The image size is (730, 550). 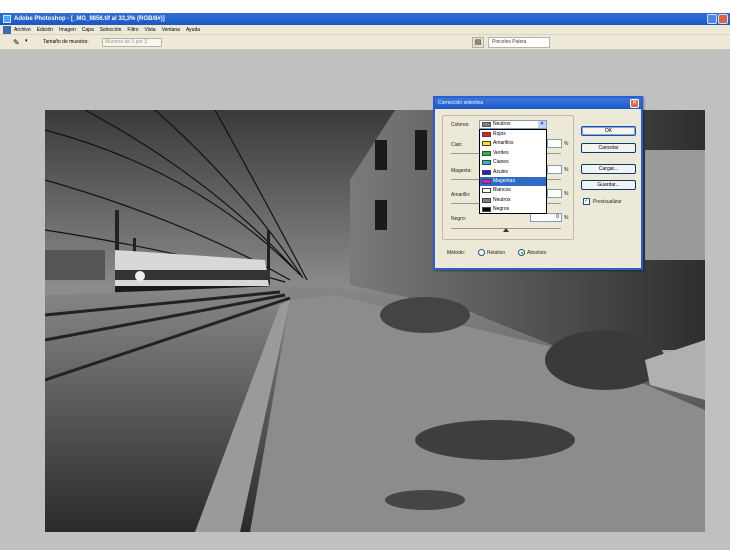 I want to click on option-cianes: Cianes, so click(x=513, y=162).